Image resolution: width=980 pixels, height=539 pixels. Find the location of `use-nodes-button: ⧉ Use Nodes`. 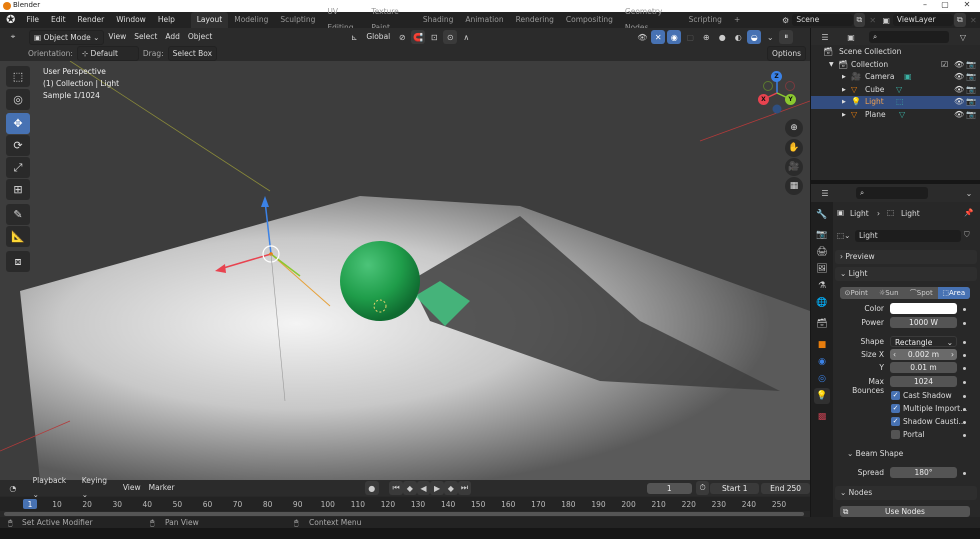

use-nodes-button: ⧉ Use Nodes is located at coordinates (905, 511).